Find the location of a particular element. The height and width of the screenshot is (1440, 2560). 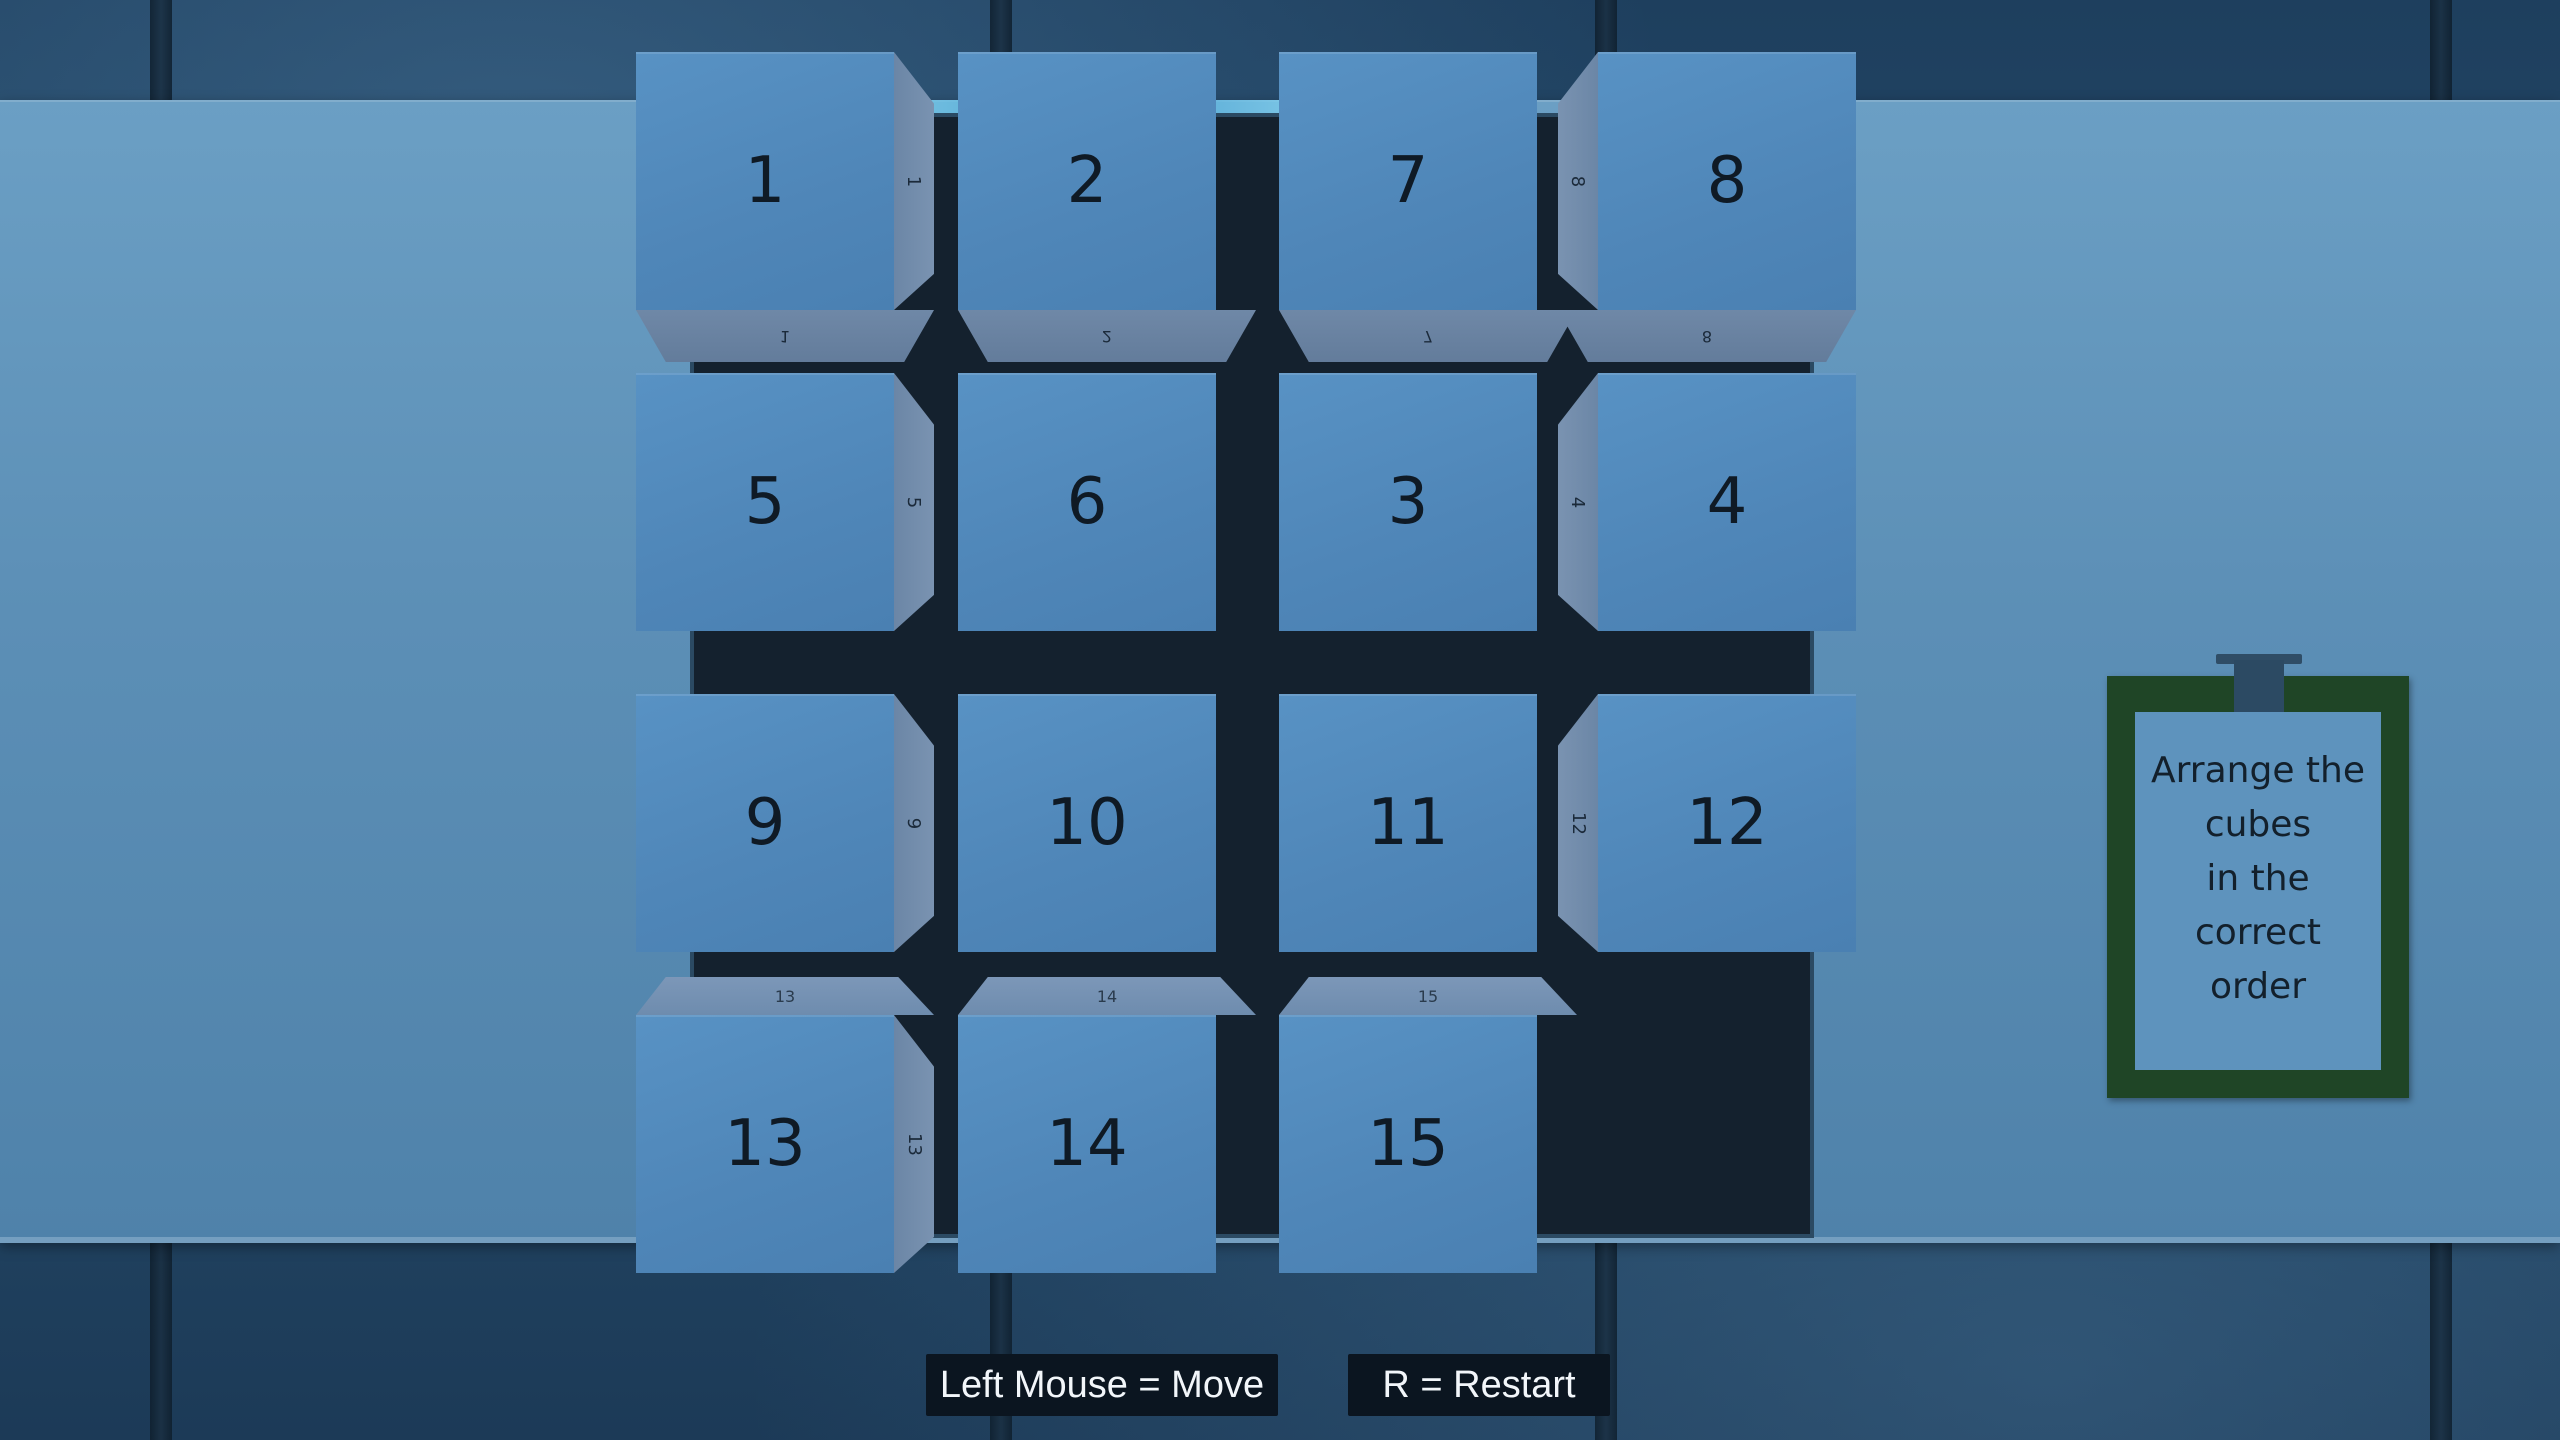

note-line: cubes is located at coordinates (2258, 824).